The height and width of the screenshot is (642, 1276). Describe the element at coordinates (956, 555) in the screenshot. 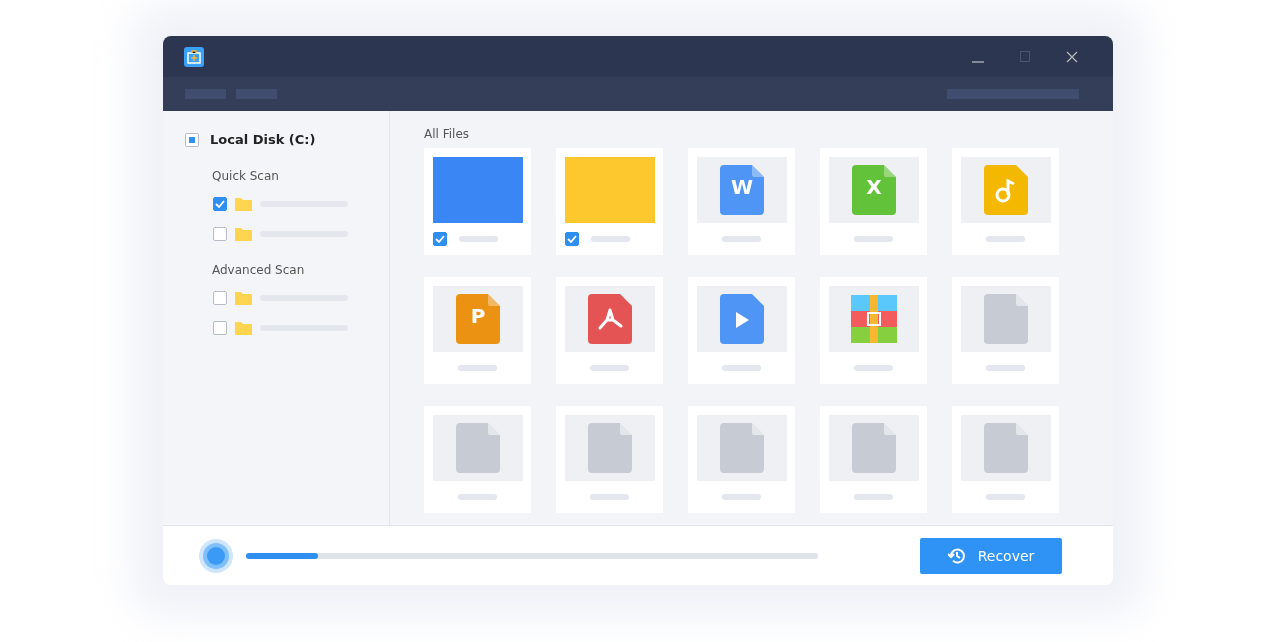

I see `history-icon` at that location.